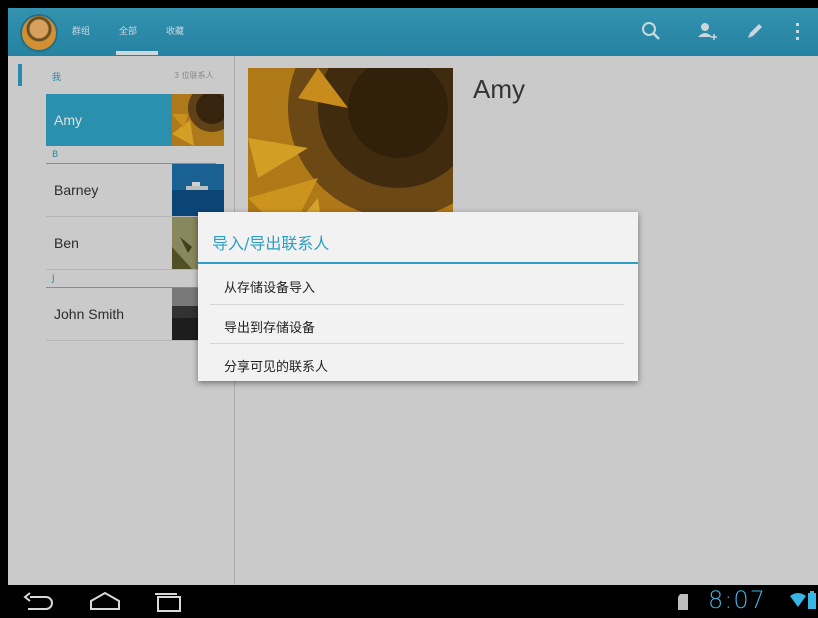  Describe the element at coordinates (270, 288) in the screenshot. I see `menu-item-label: 从存储设备导入` at that location.